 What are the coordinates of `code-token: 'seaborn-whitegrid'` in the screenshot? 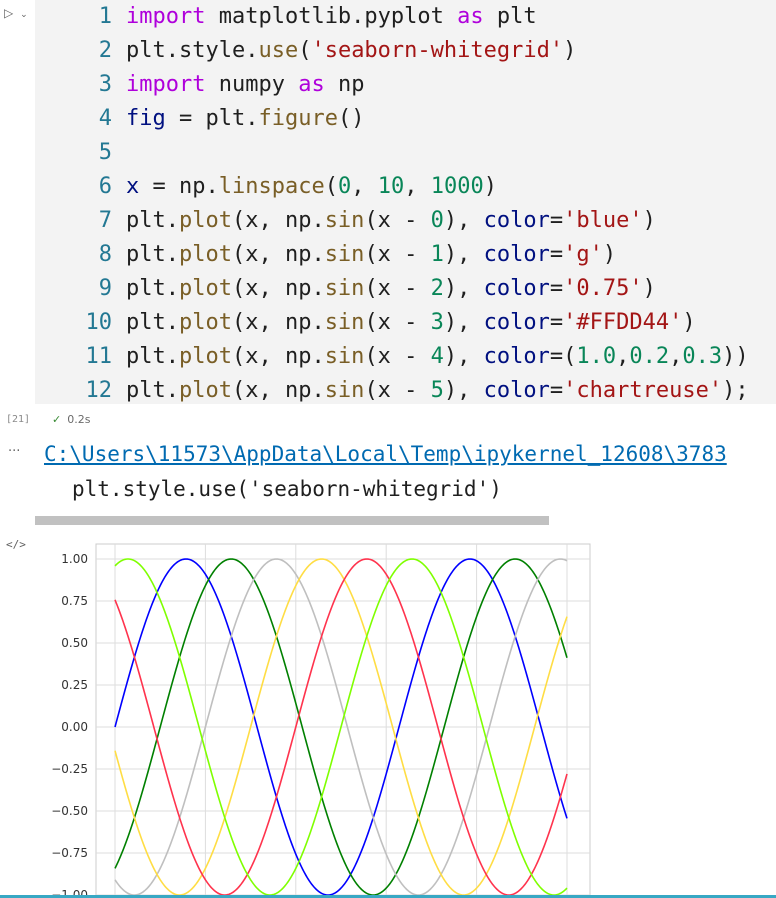 It's located at (437, 50).